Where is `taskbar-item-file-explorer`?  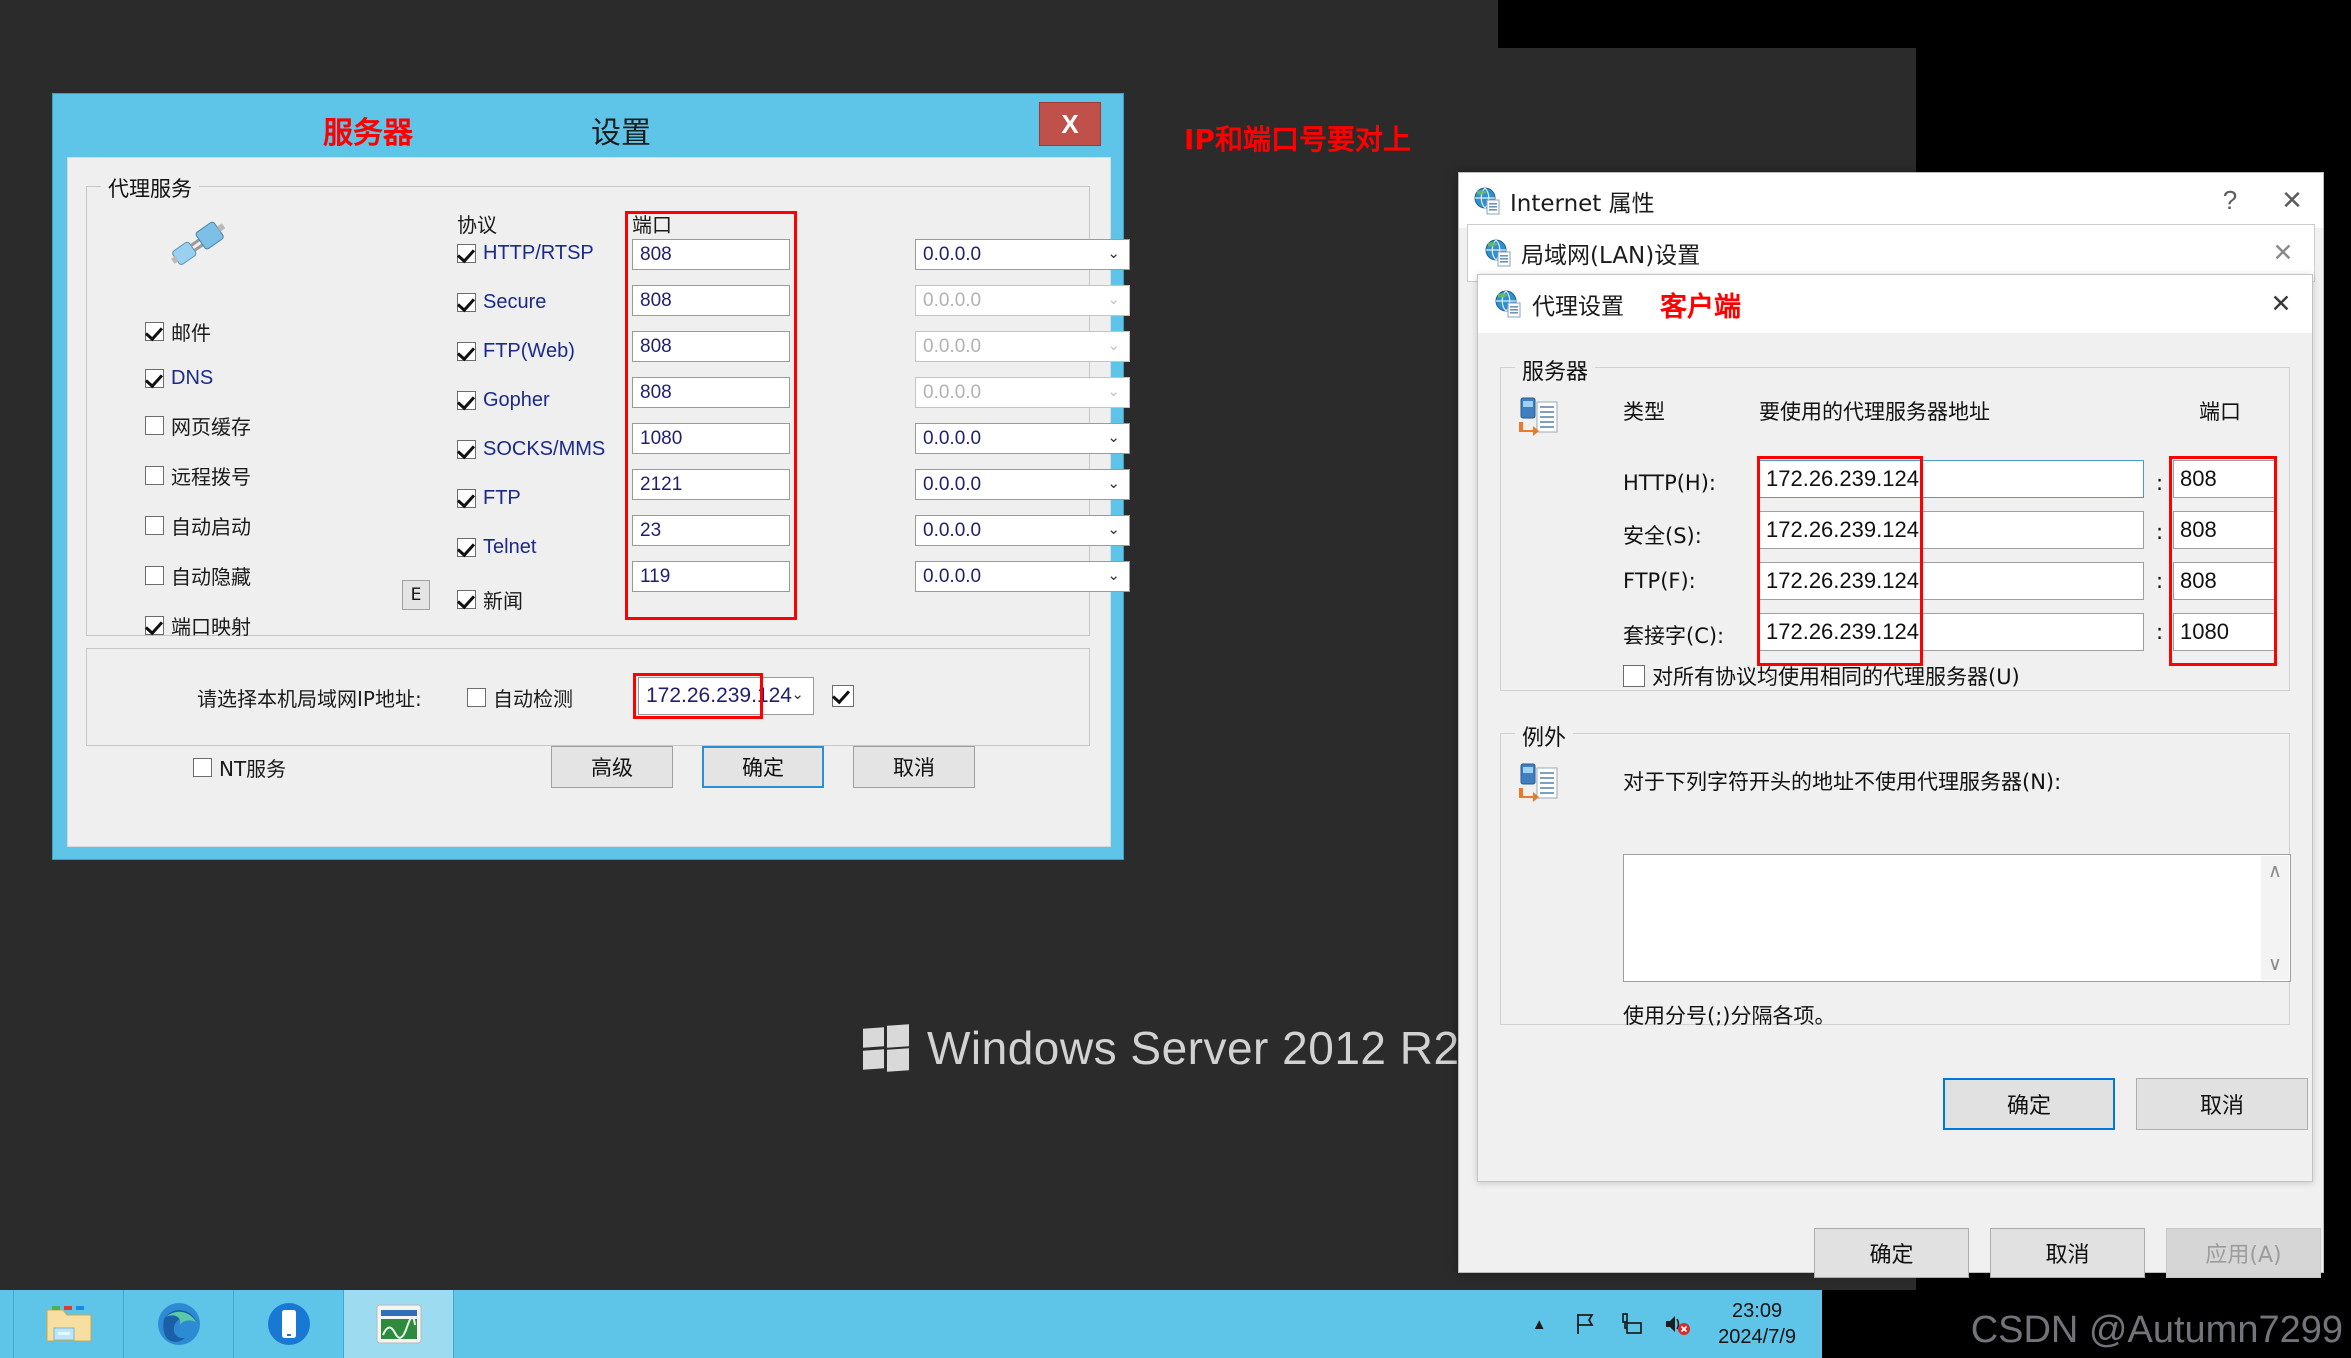
taskbar-item-file-explorer is located at coordinates (69, 1324).